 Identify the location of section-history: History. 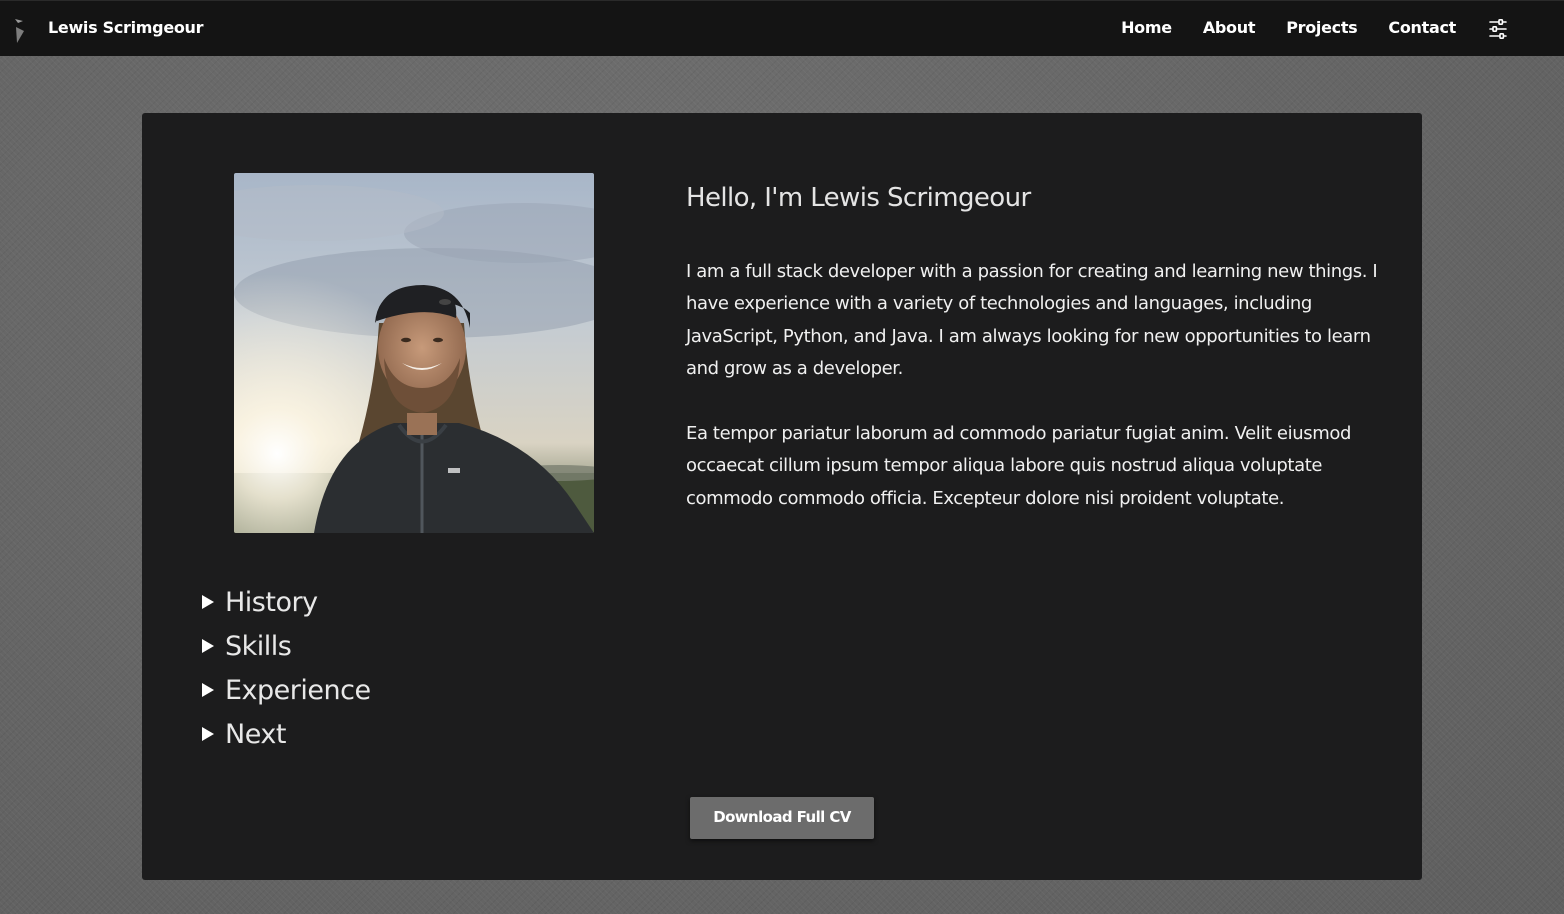
(285, 602).